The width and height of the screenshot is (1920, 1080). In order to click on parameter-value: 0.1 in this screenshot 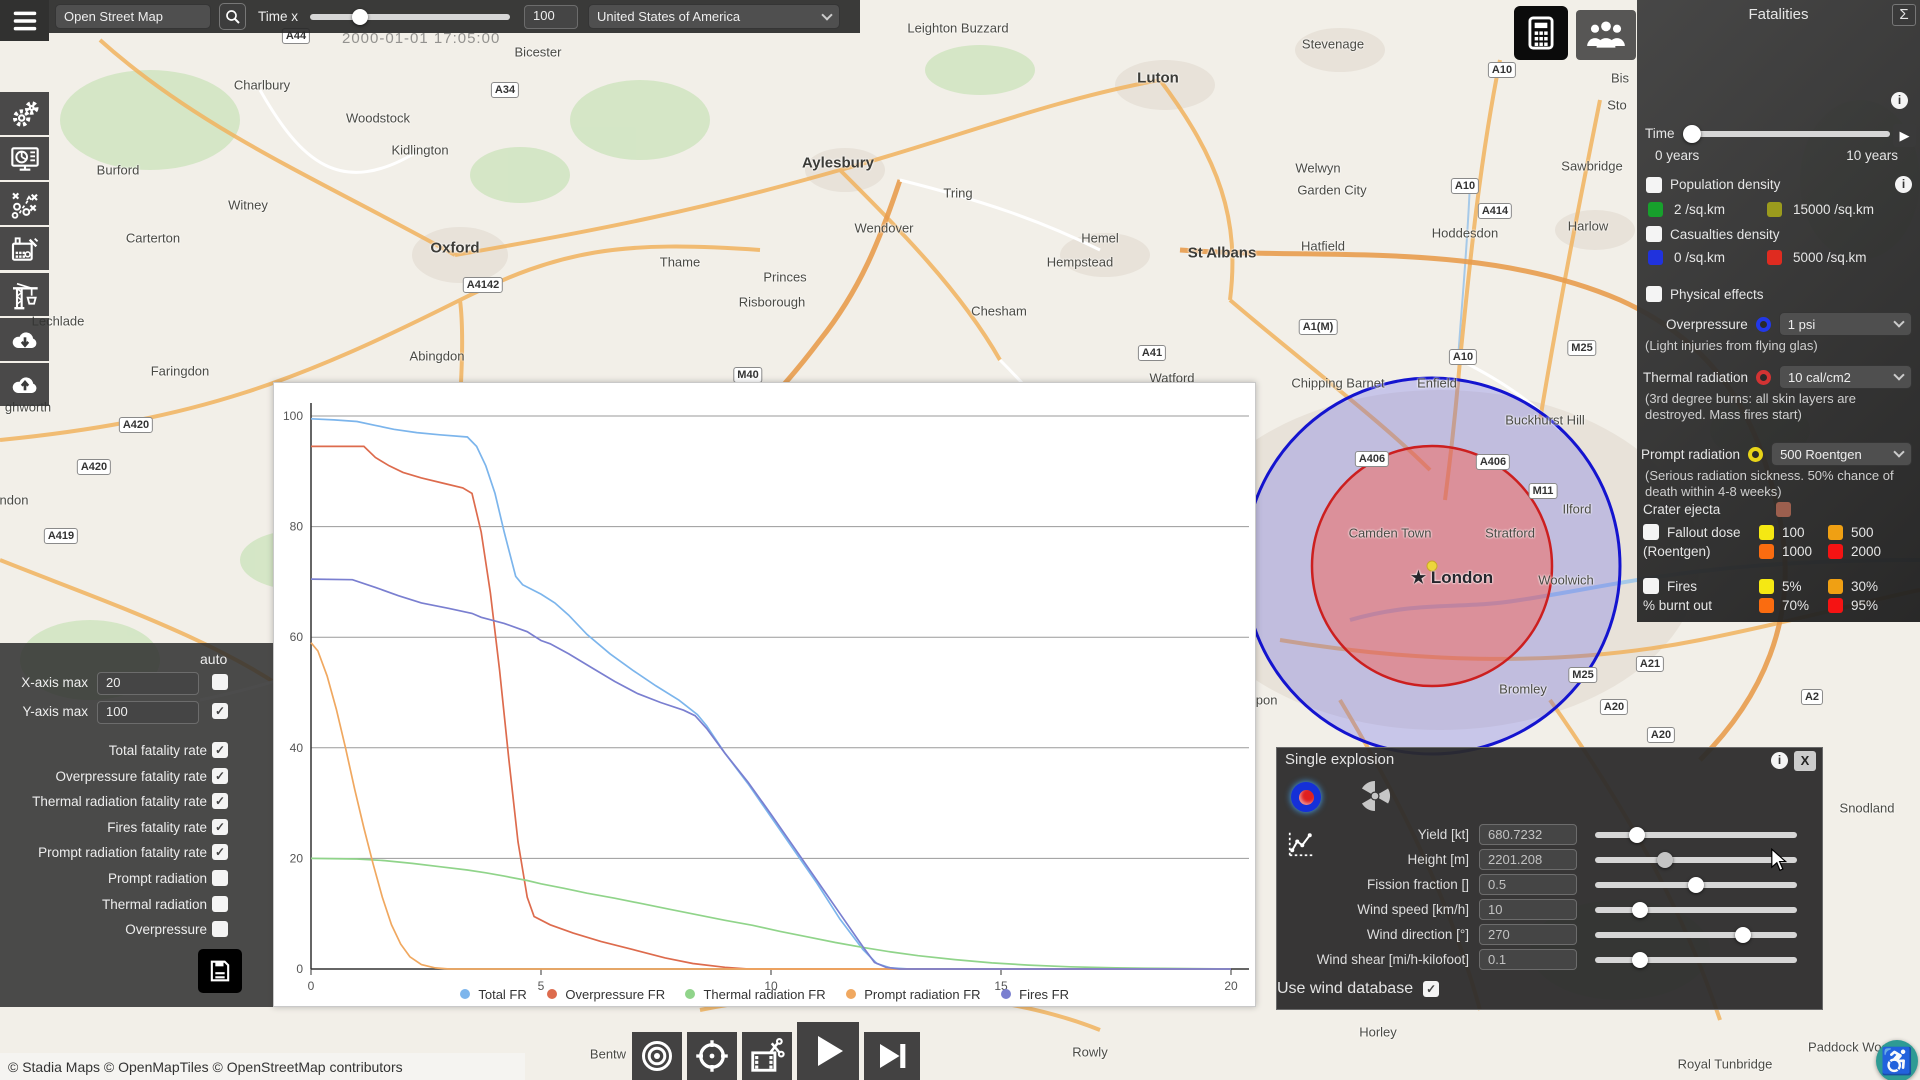, I will do `click(1528, 959)`.